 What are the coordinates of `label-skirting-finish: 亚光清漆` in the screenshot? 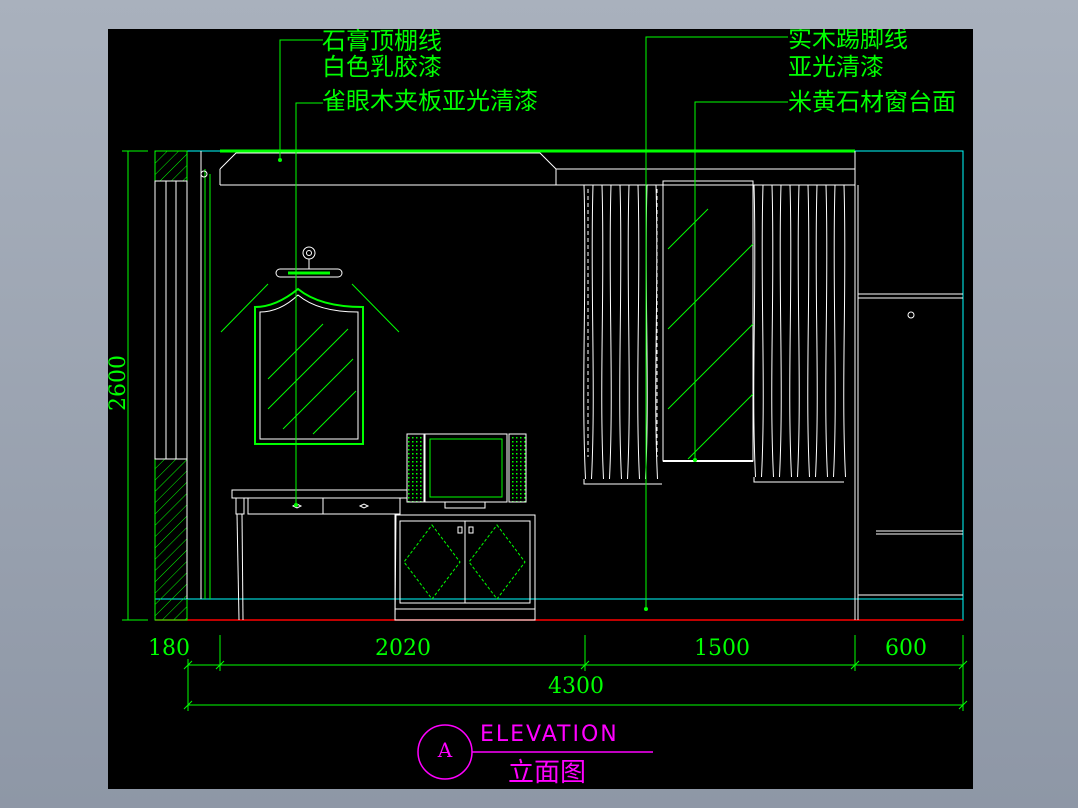 It's located at (836, 67).